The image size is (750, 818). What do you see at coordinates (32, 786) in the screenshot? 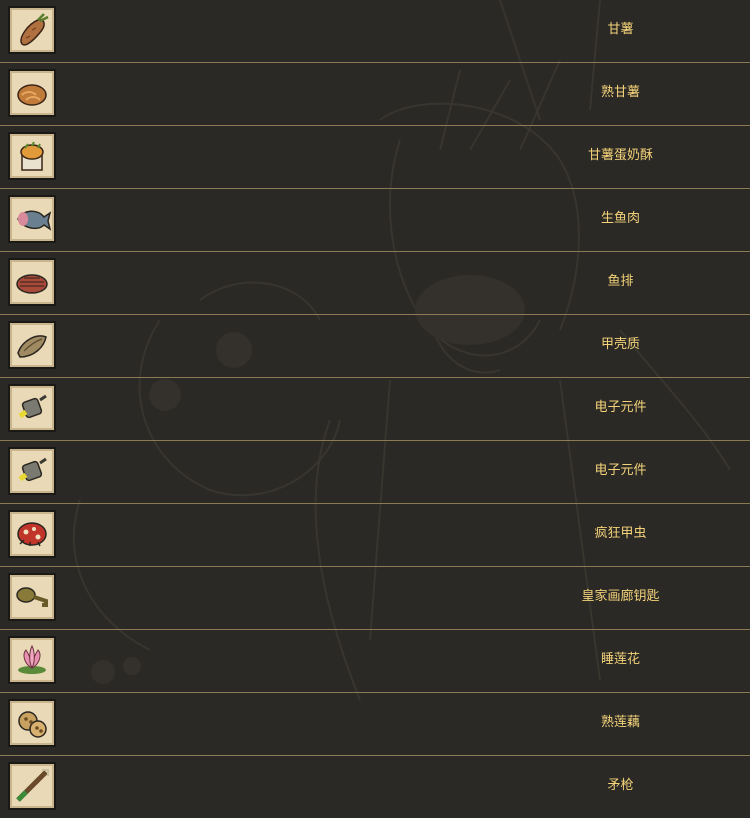
I see `spear-gun-icon` at bounding box center [32, 786].